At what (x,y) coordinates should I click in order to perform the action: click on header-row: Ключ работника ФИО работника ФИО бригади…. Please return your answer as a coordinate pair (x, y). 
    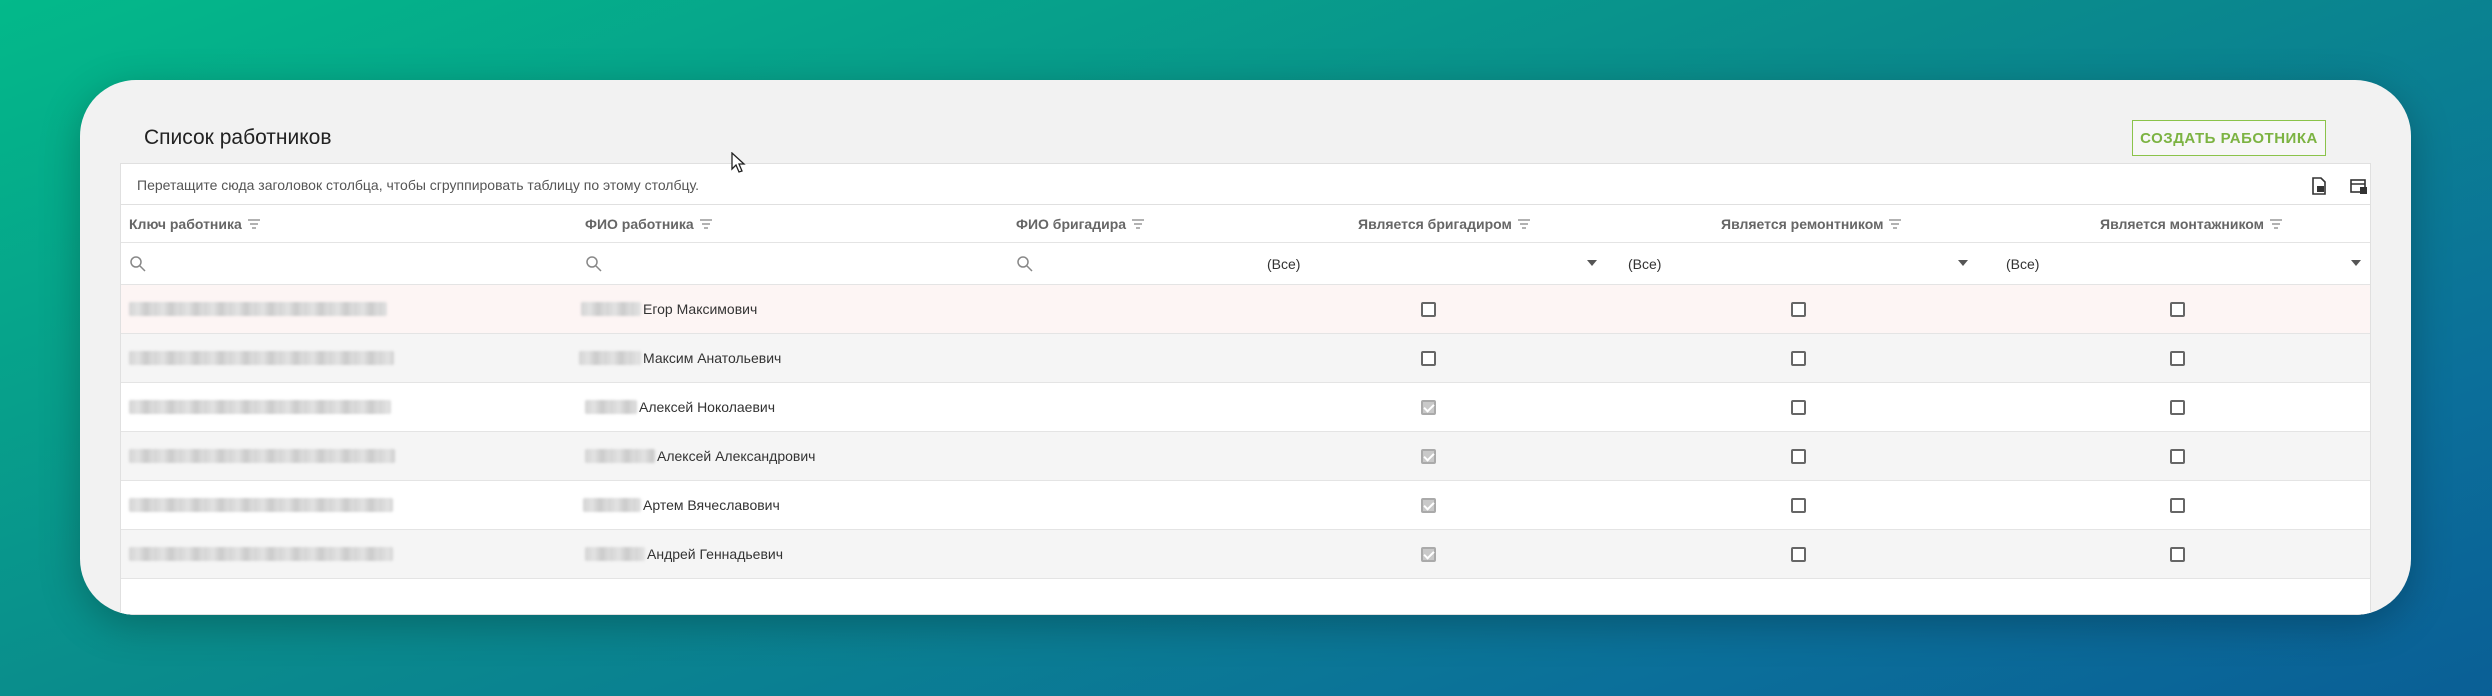
    Looking at the image, I should click on (1245, 224).